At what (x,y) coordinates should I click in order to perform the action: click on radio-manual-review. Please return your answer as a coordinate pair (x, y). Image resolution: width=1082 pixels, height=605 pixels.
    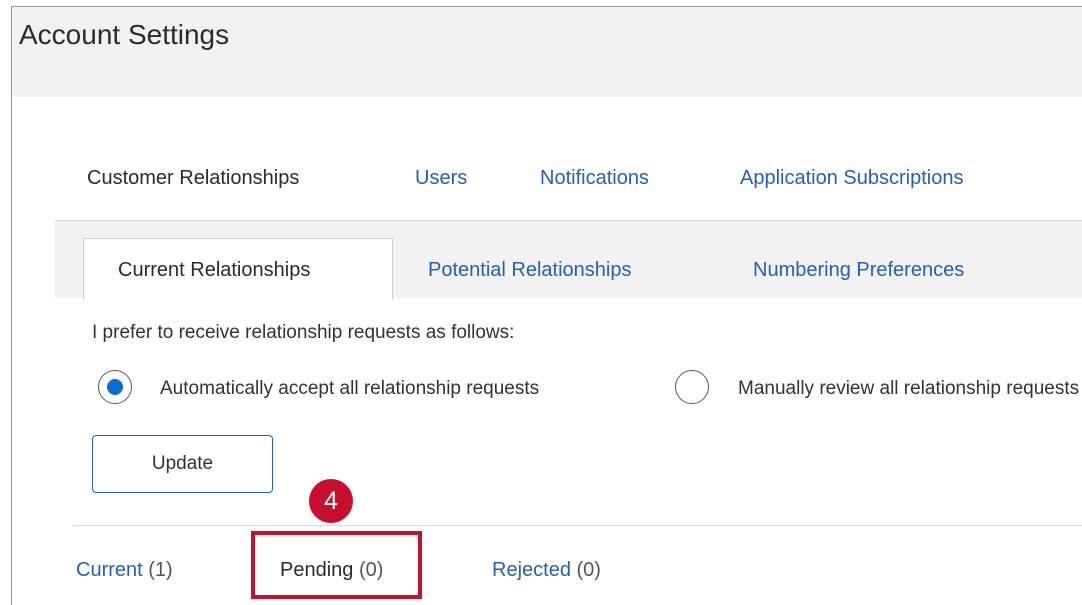
    Looking at the image, I should click on (692, 387).